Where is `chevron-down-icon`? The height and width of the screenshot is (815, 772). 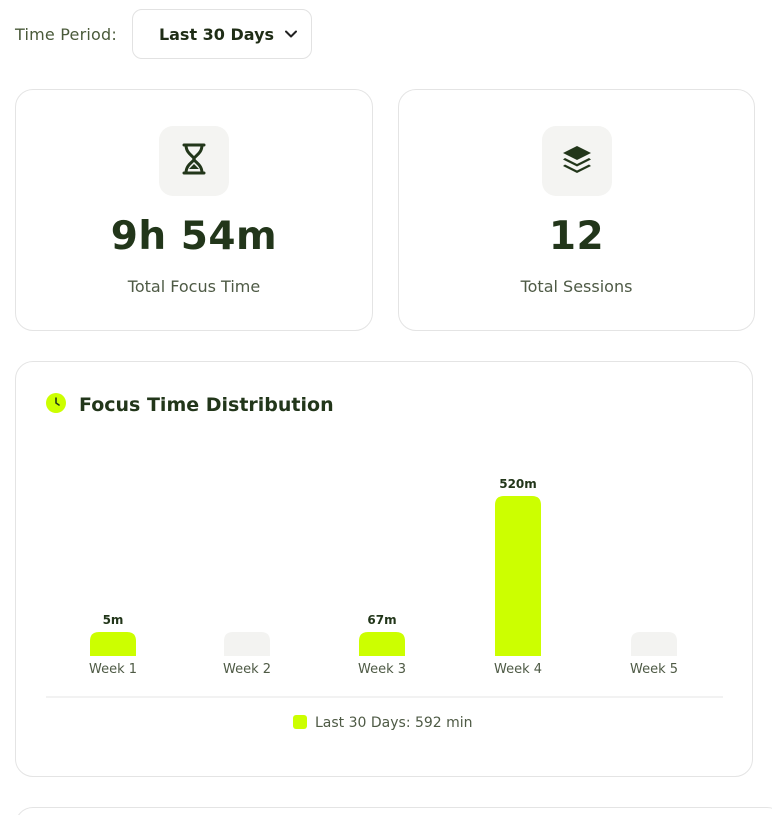
chevron-down-icon is located at coordinates (290, 34).